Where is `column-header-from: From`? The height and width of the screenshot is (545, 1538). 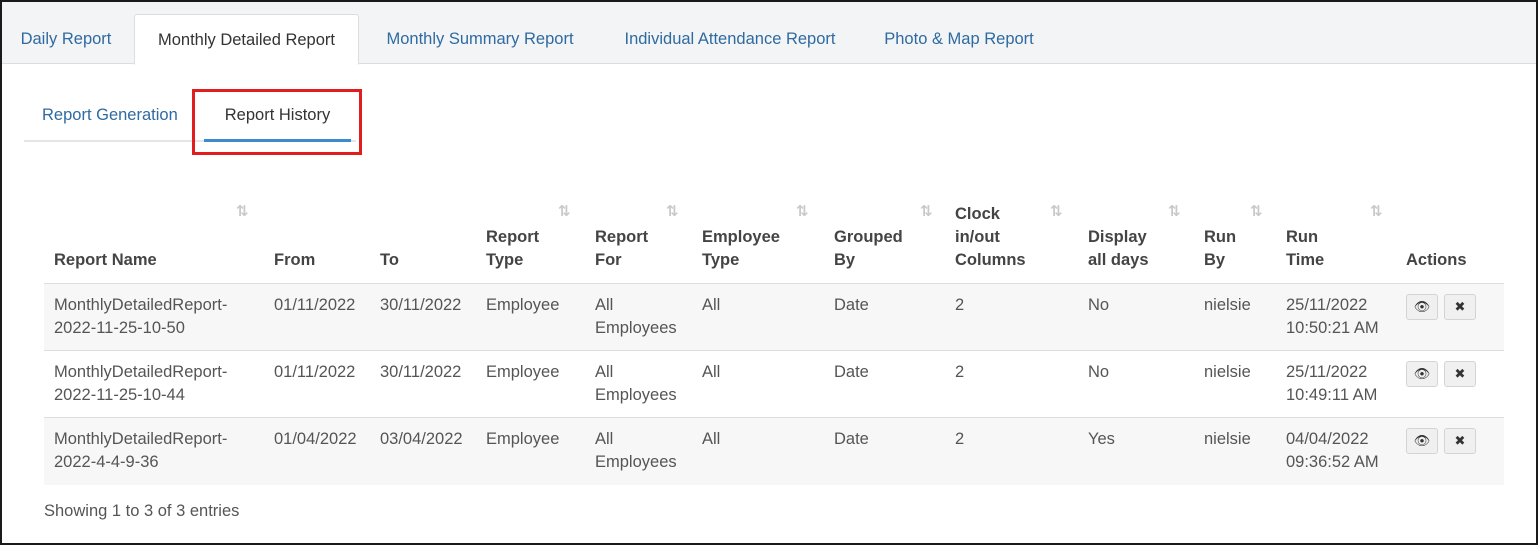 column-header-from: From is located at coordinates (317, 238).